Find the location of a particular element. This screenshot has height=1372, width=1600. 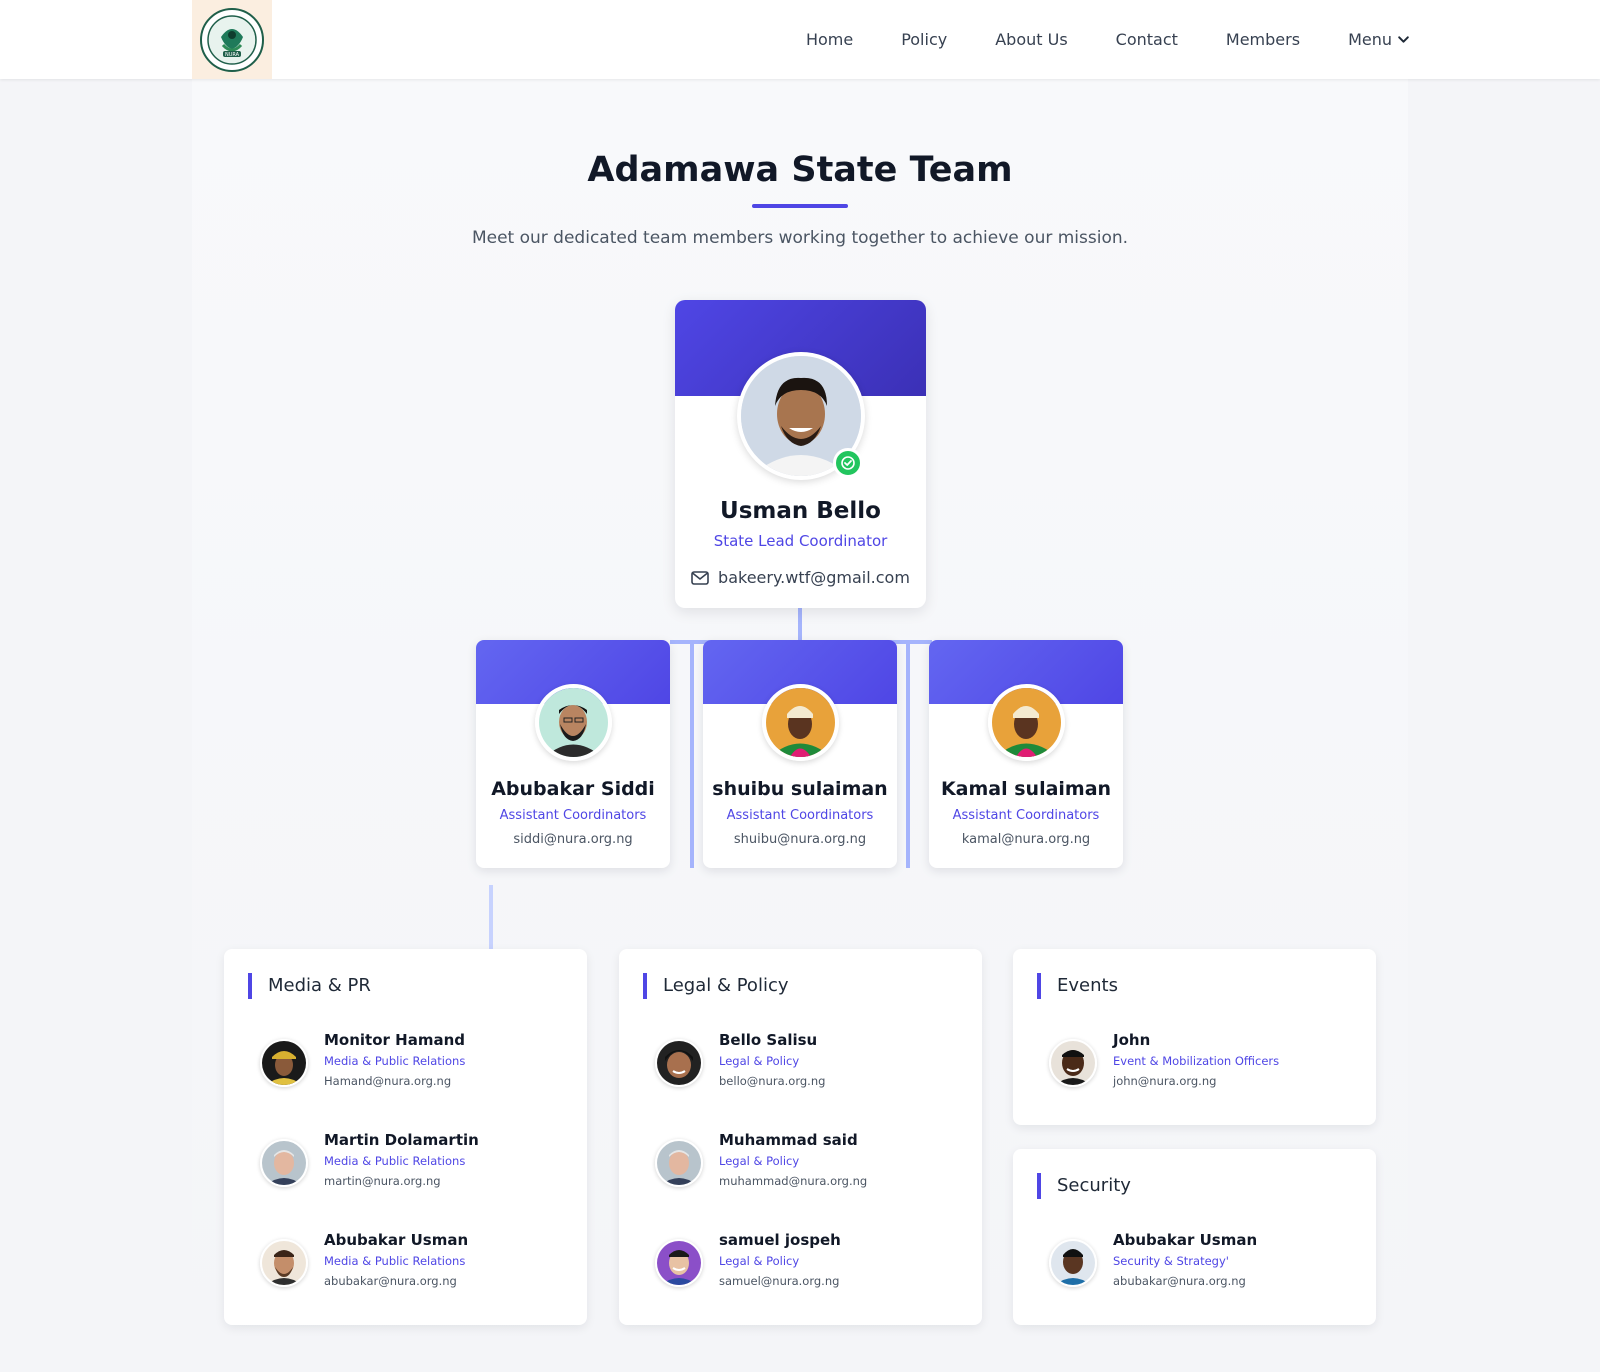

member-email: samuel@nura.org.ng is located at coordinates (779, 1281).